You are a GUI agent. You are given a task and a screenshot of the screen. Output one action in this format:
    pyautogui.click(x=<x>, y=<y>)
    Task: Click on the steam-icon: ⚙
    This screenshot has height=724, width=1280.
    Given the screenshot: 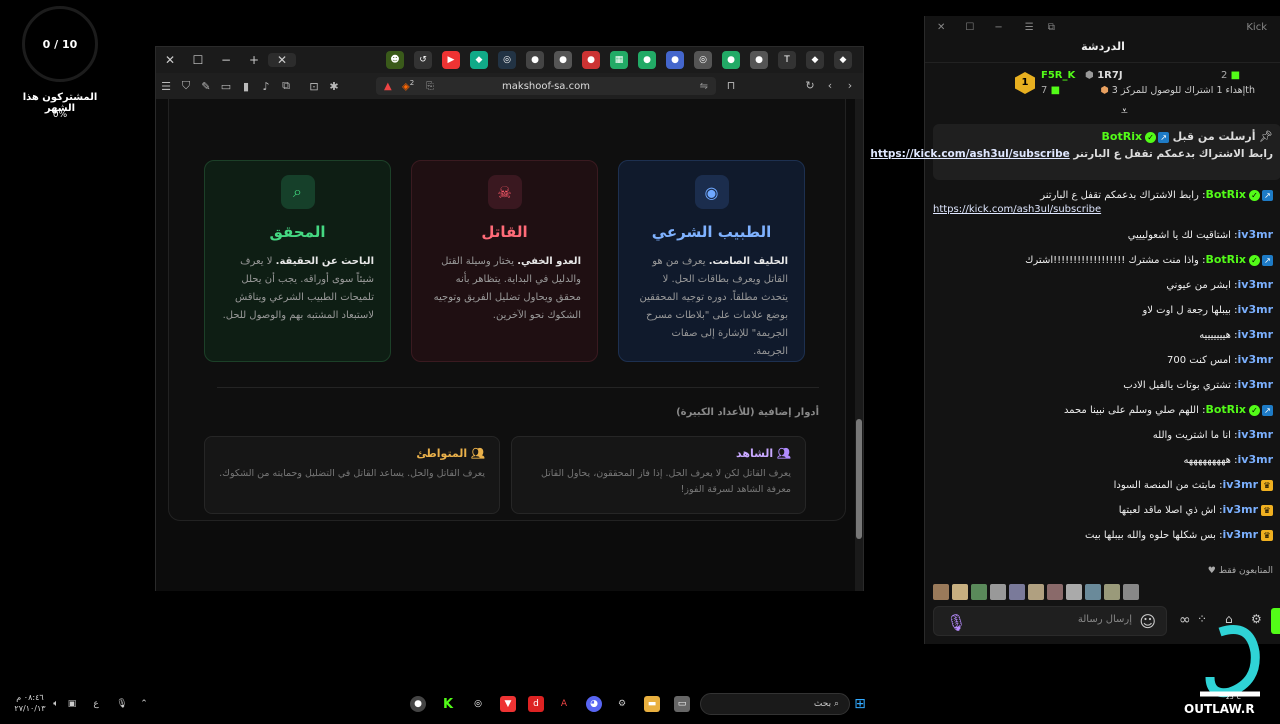 What is the action you would take?
    pyautogui.click(x=622, y=704)
    